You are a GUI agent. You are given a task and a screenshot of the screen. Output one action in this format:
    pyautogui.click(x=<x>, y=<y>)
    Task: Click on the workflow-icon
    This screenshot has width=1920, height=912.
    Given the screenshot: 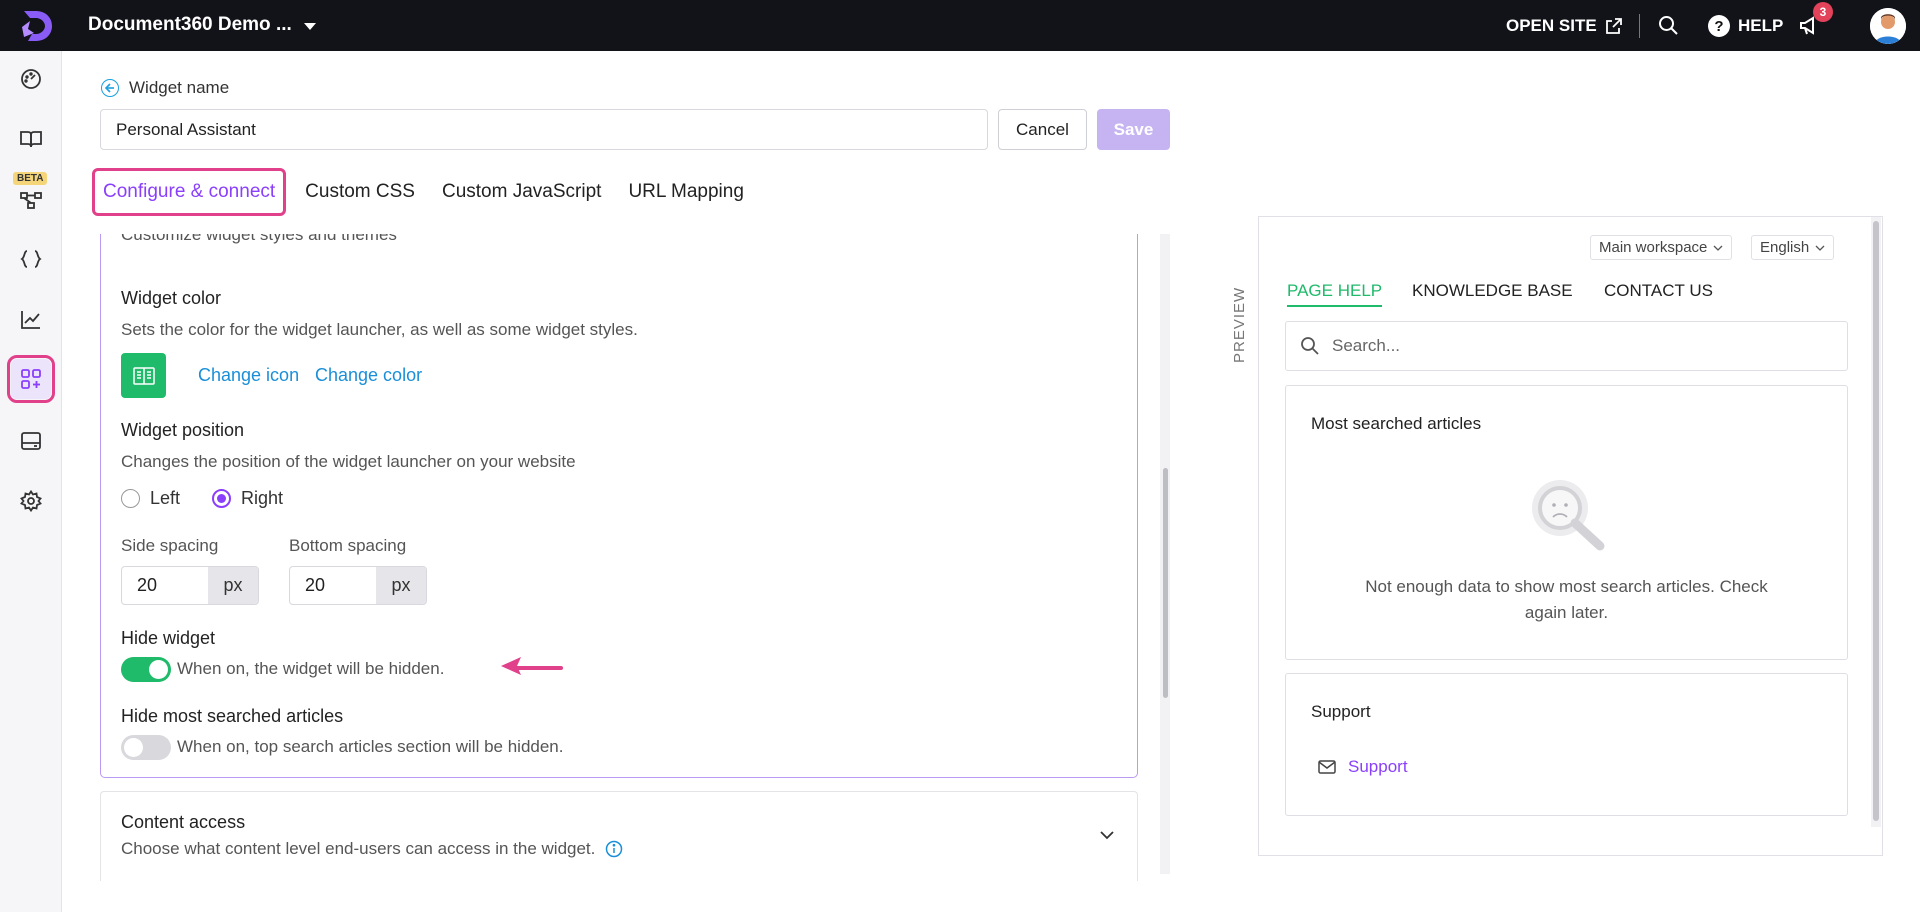 What is the action you would take?
    pyautogui.click(x=31, y=200)
    